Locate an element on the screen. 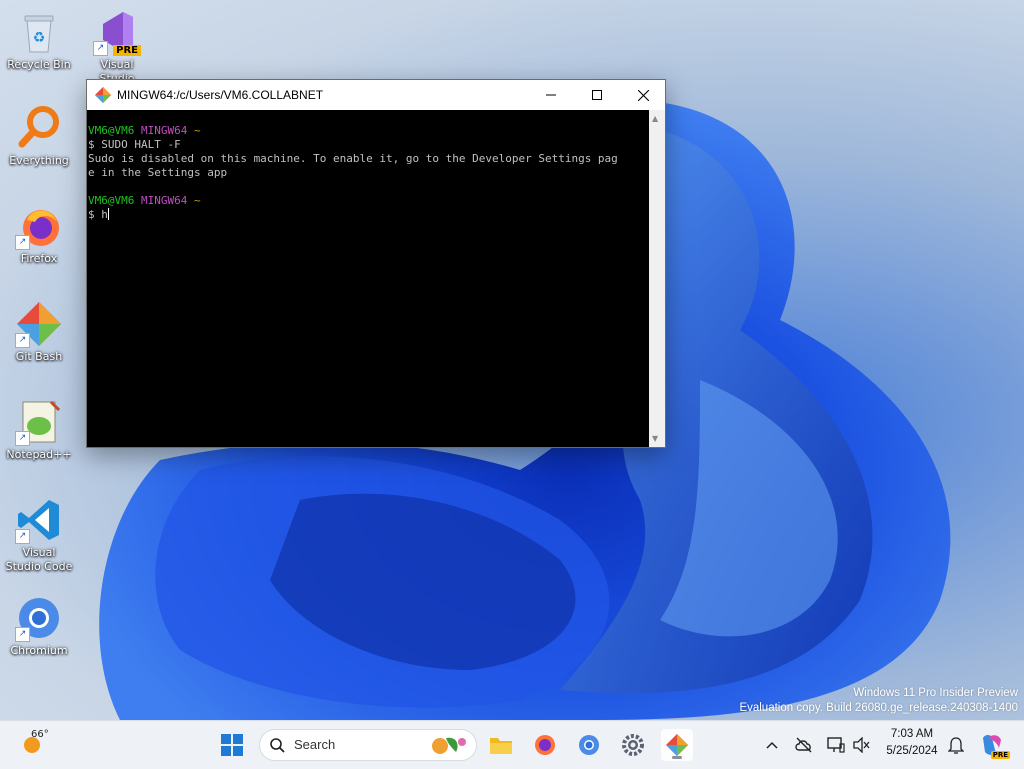 Image resolution: width=1024 pixels, height=769 pixels. clock-date: 5/25/2024 is located at coordinates (912, 751).